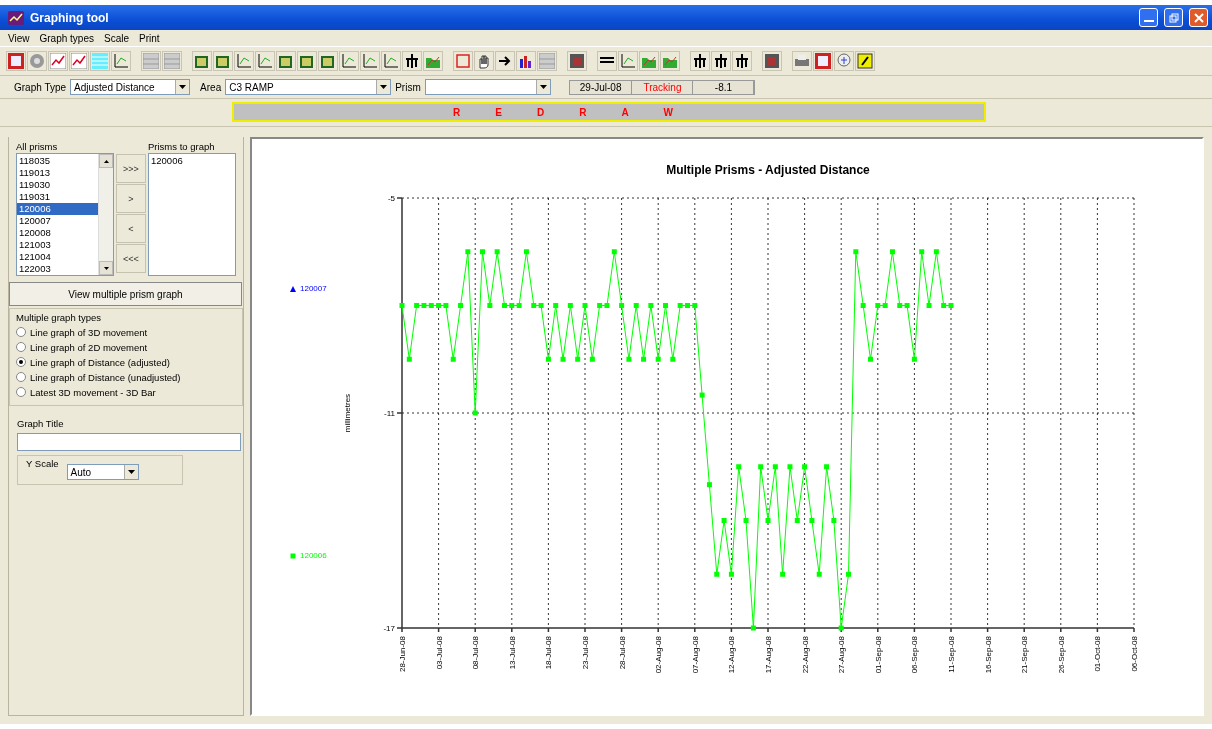 This screenshot has width=1212, height=729. Describe the element at coordinates (768, 170) in the screenshot. I see `chart-title: Multiple Prisms - Adjusted Distance` at that location.